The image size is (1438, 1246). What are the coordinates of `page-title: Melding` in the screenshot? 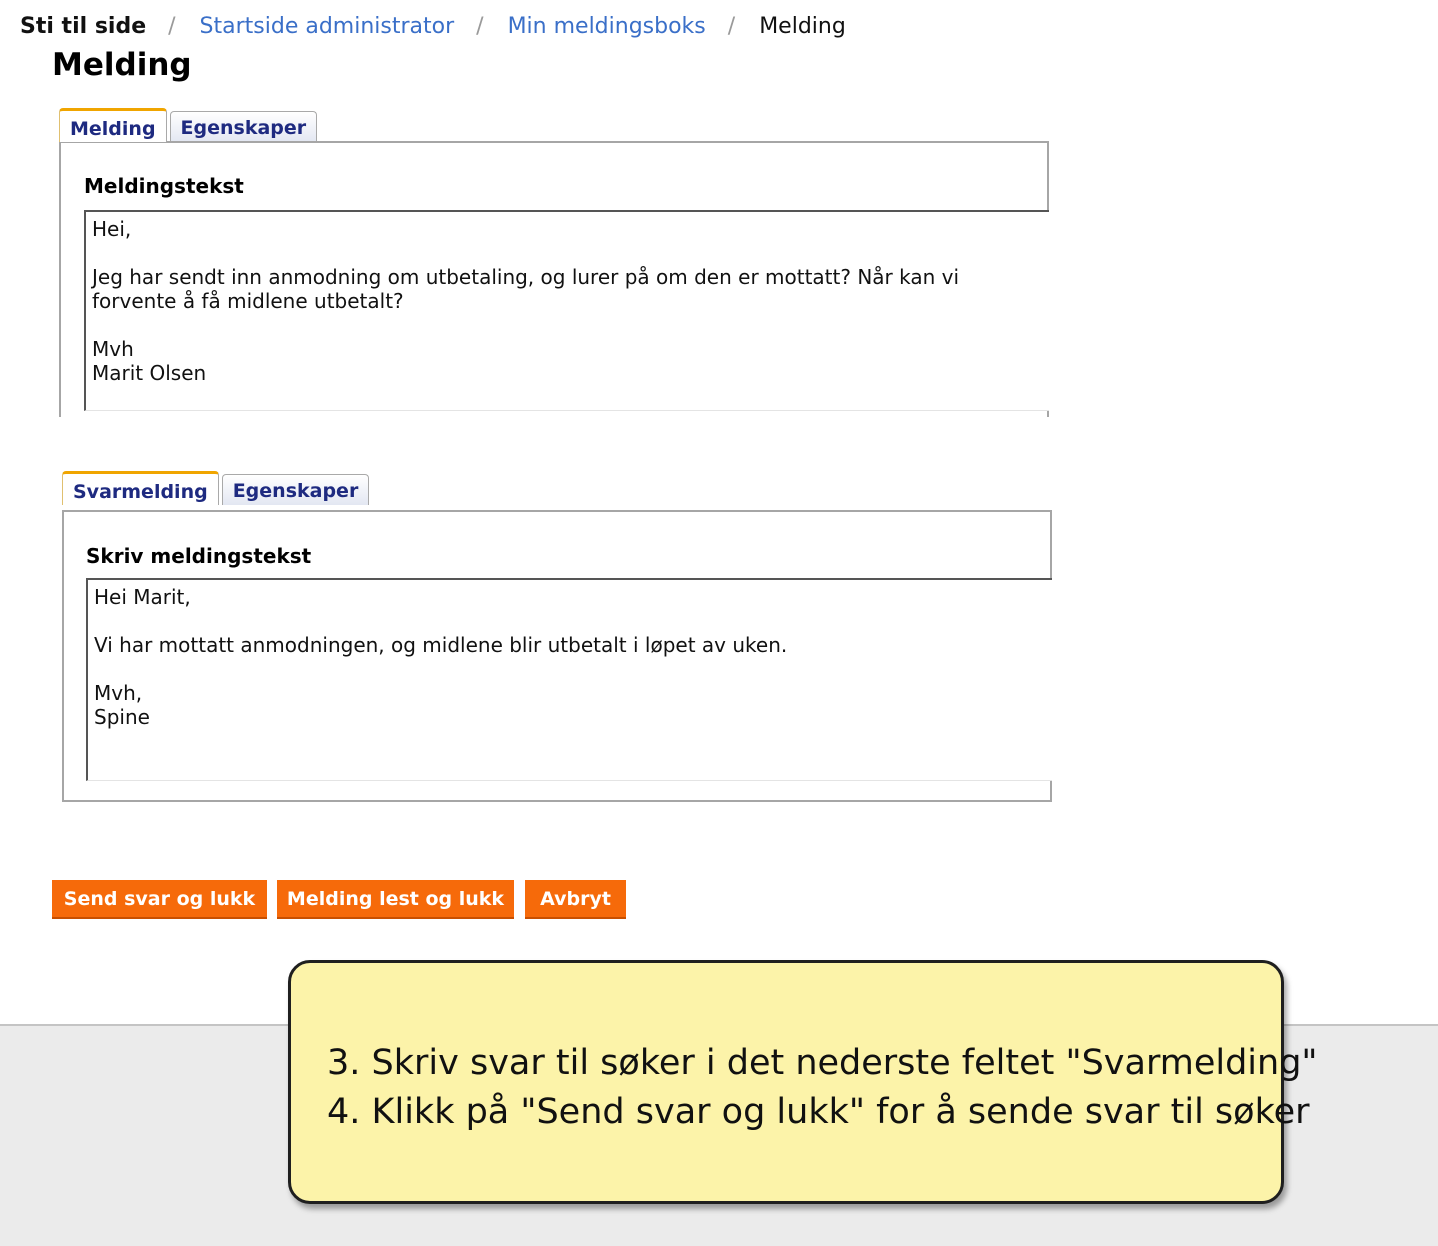 It's located at (122, 65).